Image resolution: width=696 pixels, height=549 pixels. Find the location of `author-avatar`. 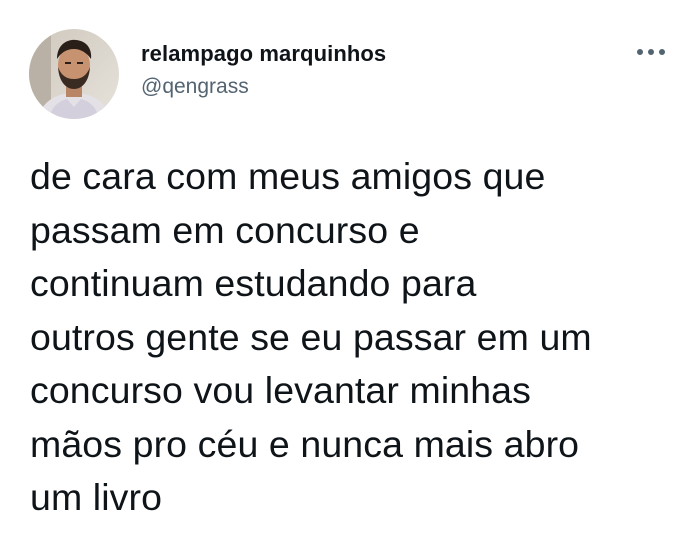

author-avatar is located at coordinates (74, 74).